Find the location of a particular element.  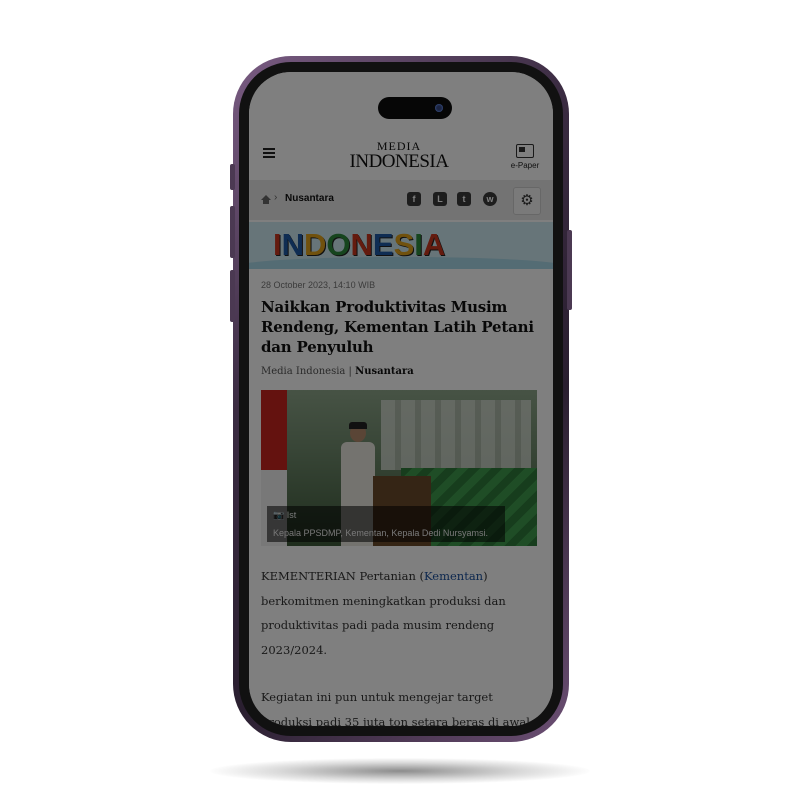

mute-switch is located at coordinates (232, 177).